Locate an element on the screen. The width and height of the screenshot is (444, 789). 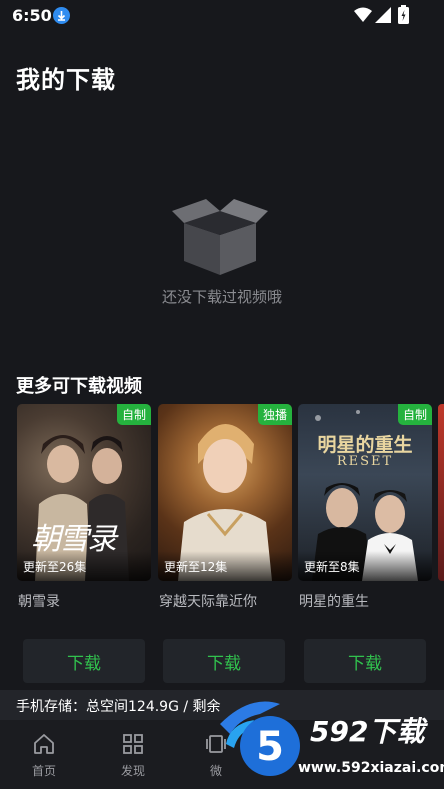
video-title: 穿越天际靠近你 is located at coordinates (225, 601).